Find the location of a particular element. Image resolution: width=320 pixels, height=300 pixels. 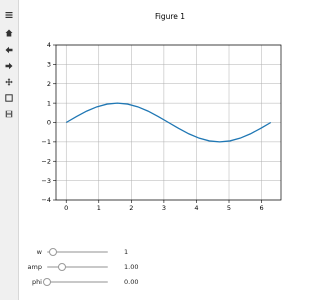

y-tick-label-5: 1 is located at coordinates (49, 103).